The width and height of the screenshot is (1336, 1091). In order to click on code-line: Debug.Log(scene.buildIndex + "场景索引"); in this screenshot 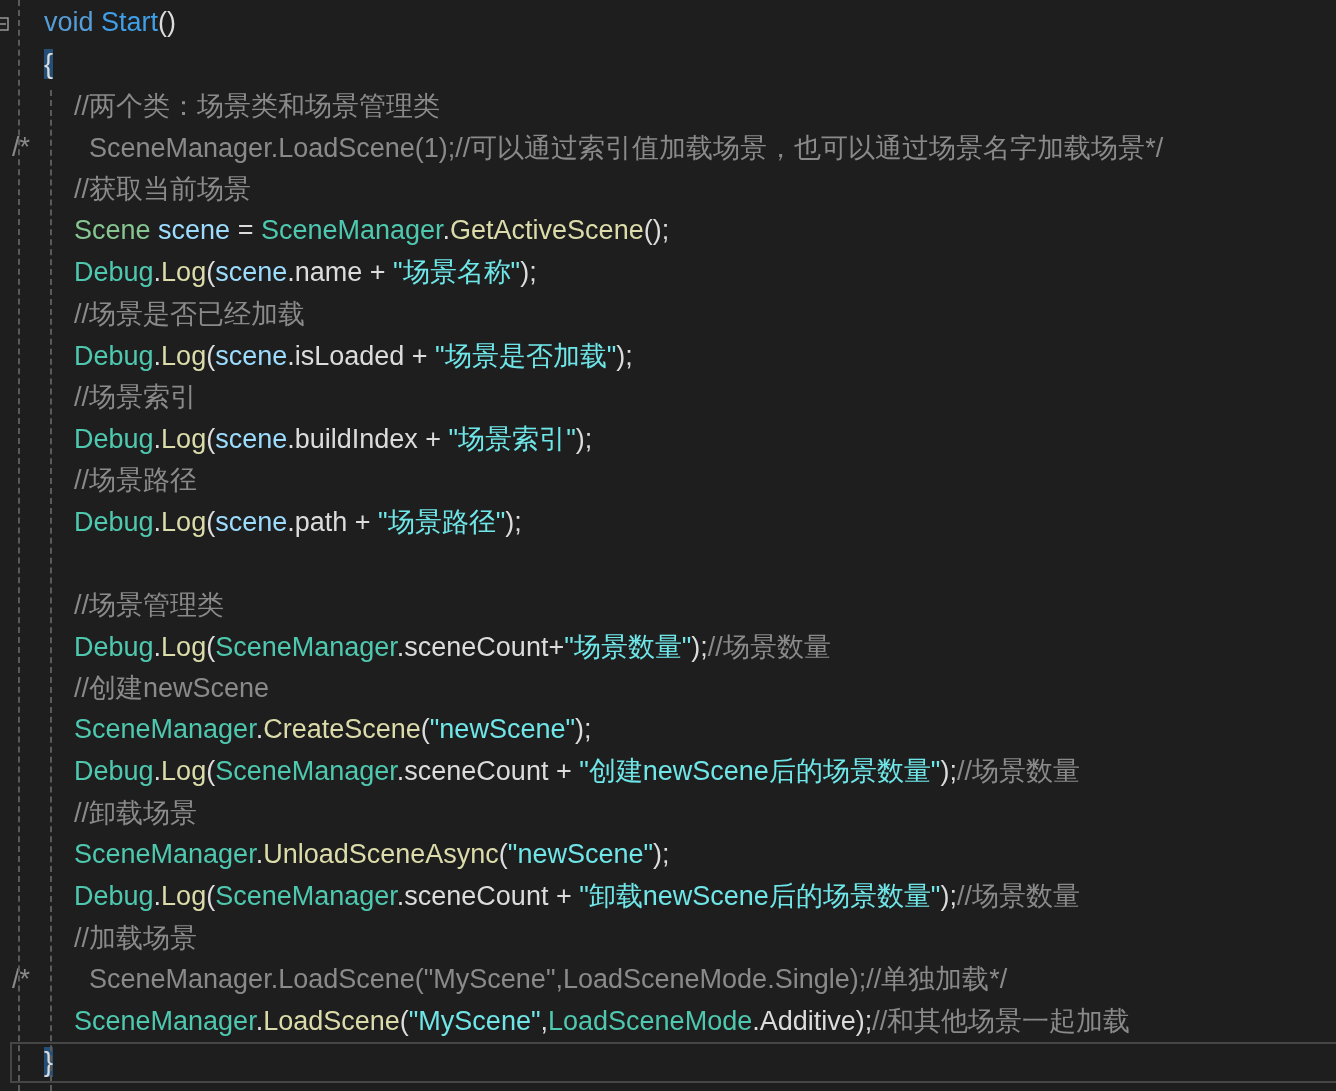, I will do `click(333, 438)`.